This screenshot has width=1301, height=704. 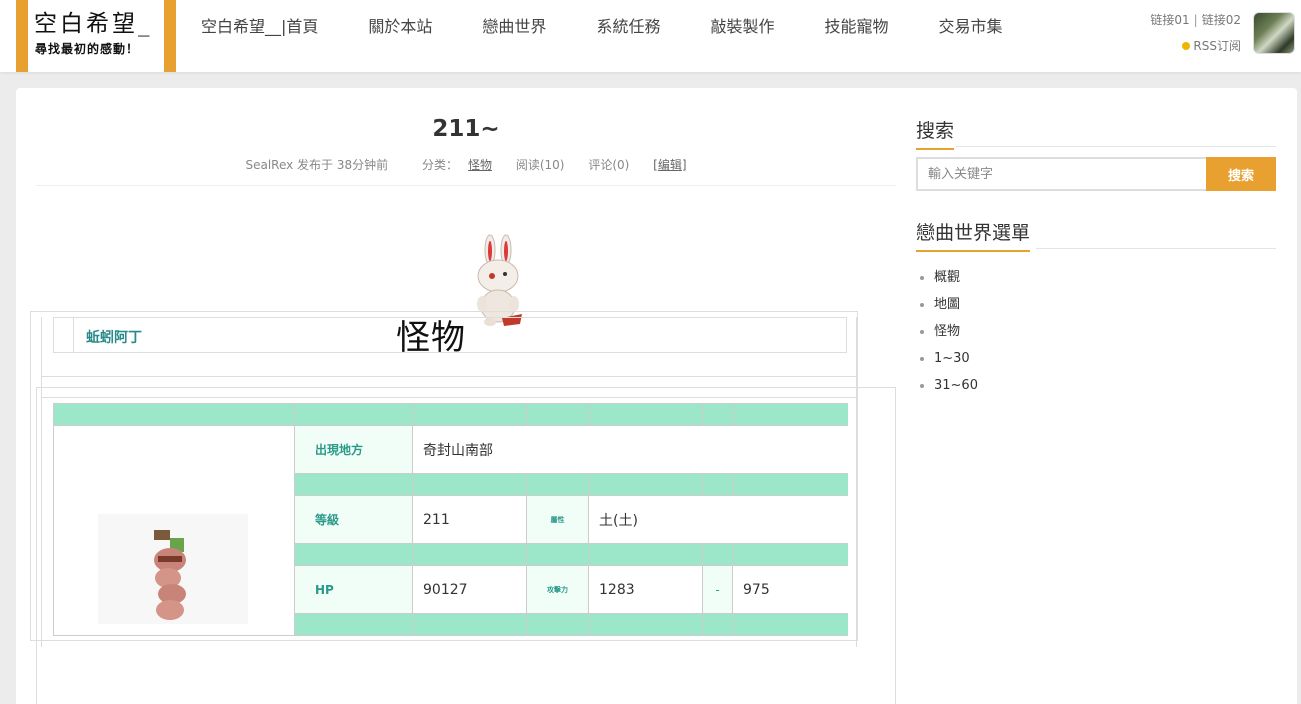 I want to click on header-link-02: 链接02, so click(x=1221, y=20).